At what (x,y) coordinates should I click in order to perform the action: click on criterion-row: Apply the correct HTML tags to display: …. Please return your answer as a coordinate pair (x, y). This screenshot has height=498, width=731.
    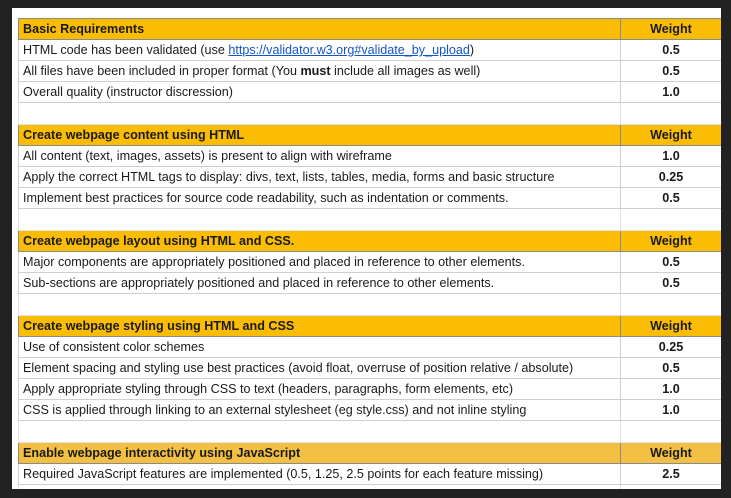
    Looking at the image, I should click on (369, 177).